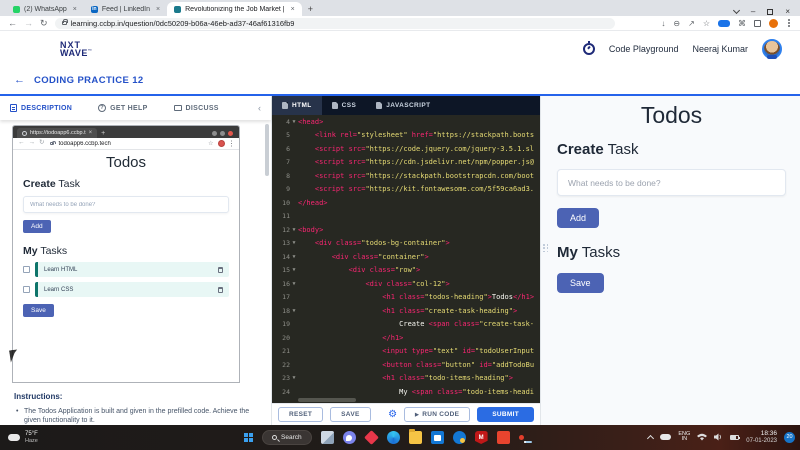 Image resolution: width=800 pixels, height=450 pixels. What do you see at coordinates (122, 108) in the screenshot?
I see `tab-get-help: ? GET HELP` at bounding box center [122, 108].